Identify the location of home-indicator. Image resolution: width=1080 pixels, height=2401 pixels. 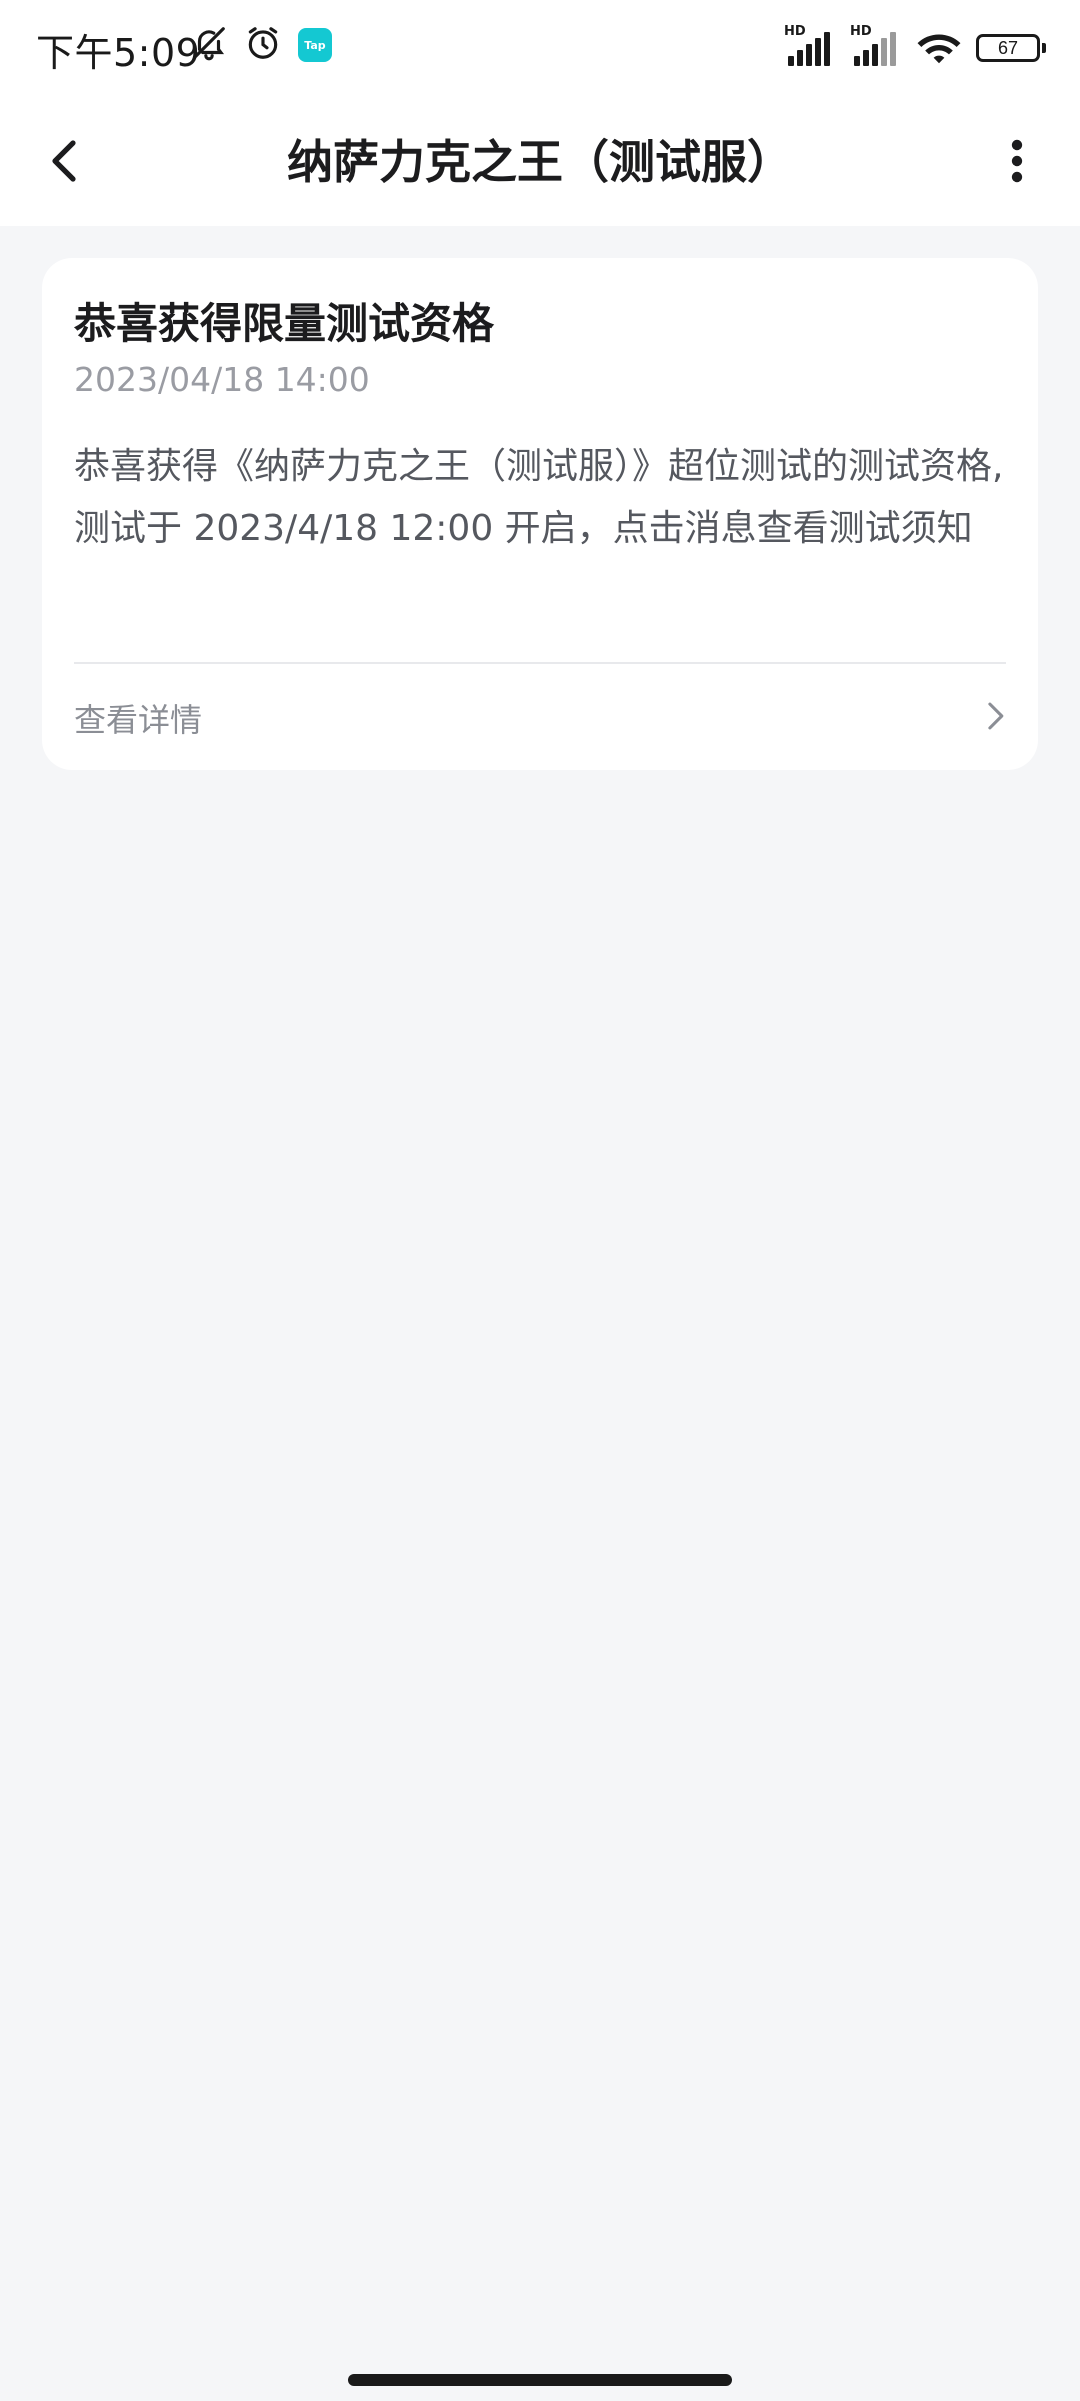
(540, 2380).